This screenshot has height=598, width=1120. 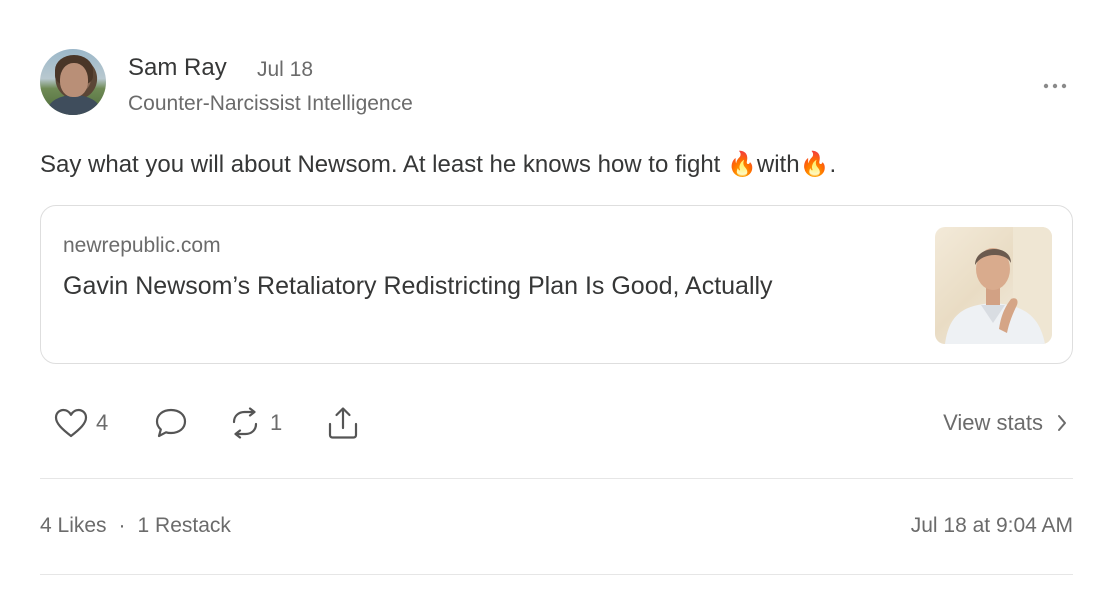 What do you see at coordinates (270, 104) in the screenshot?
I see `publication-name: Counter-Narcissist Intelligence` at bounding box center [270, 104].